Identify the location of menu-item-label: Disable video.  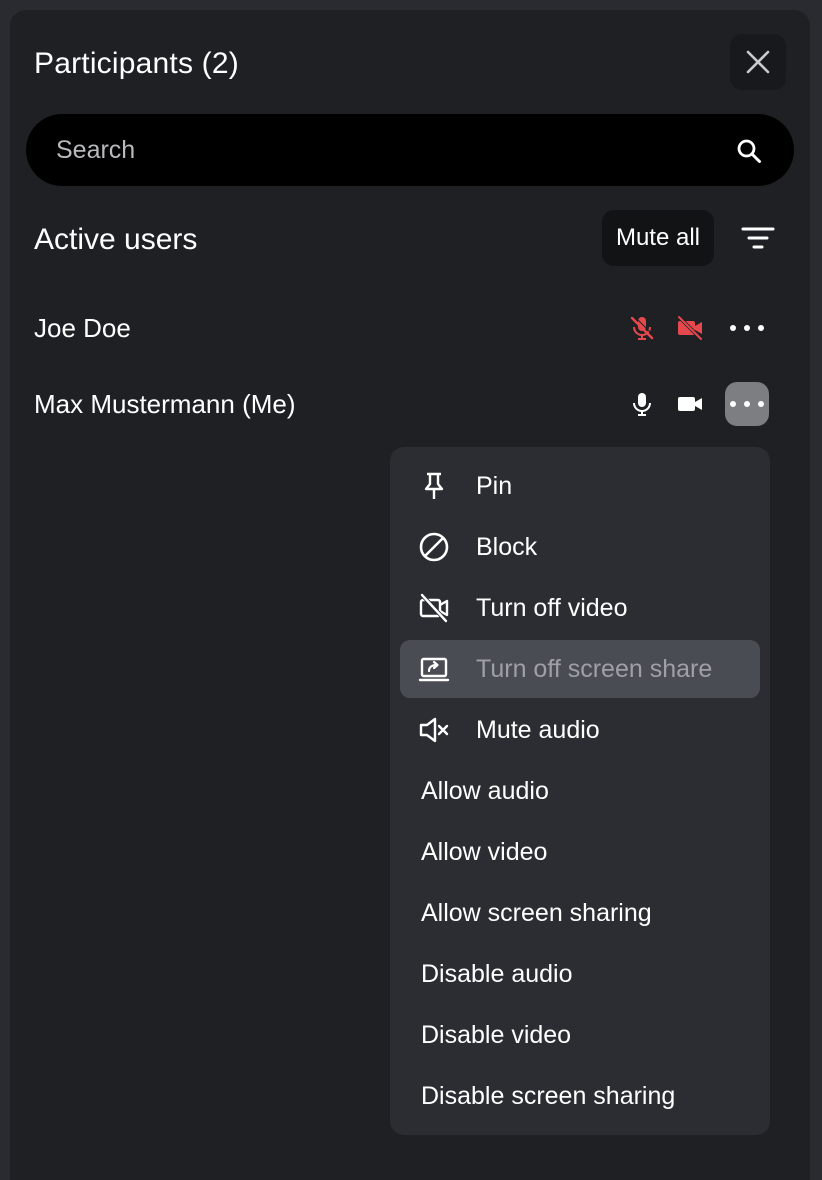
(496, 1035).